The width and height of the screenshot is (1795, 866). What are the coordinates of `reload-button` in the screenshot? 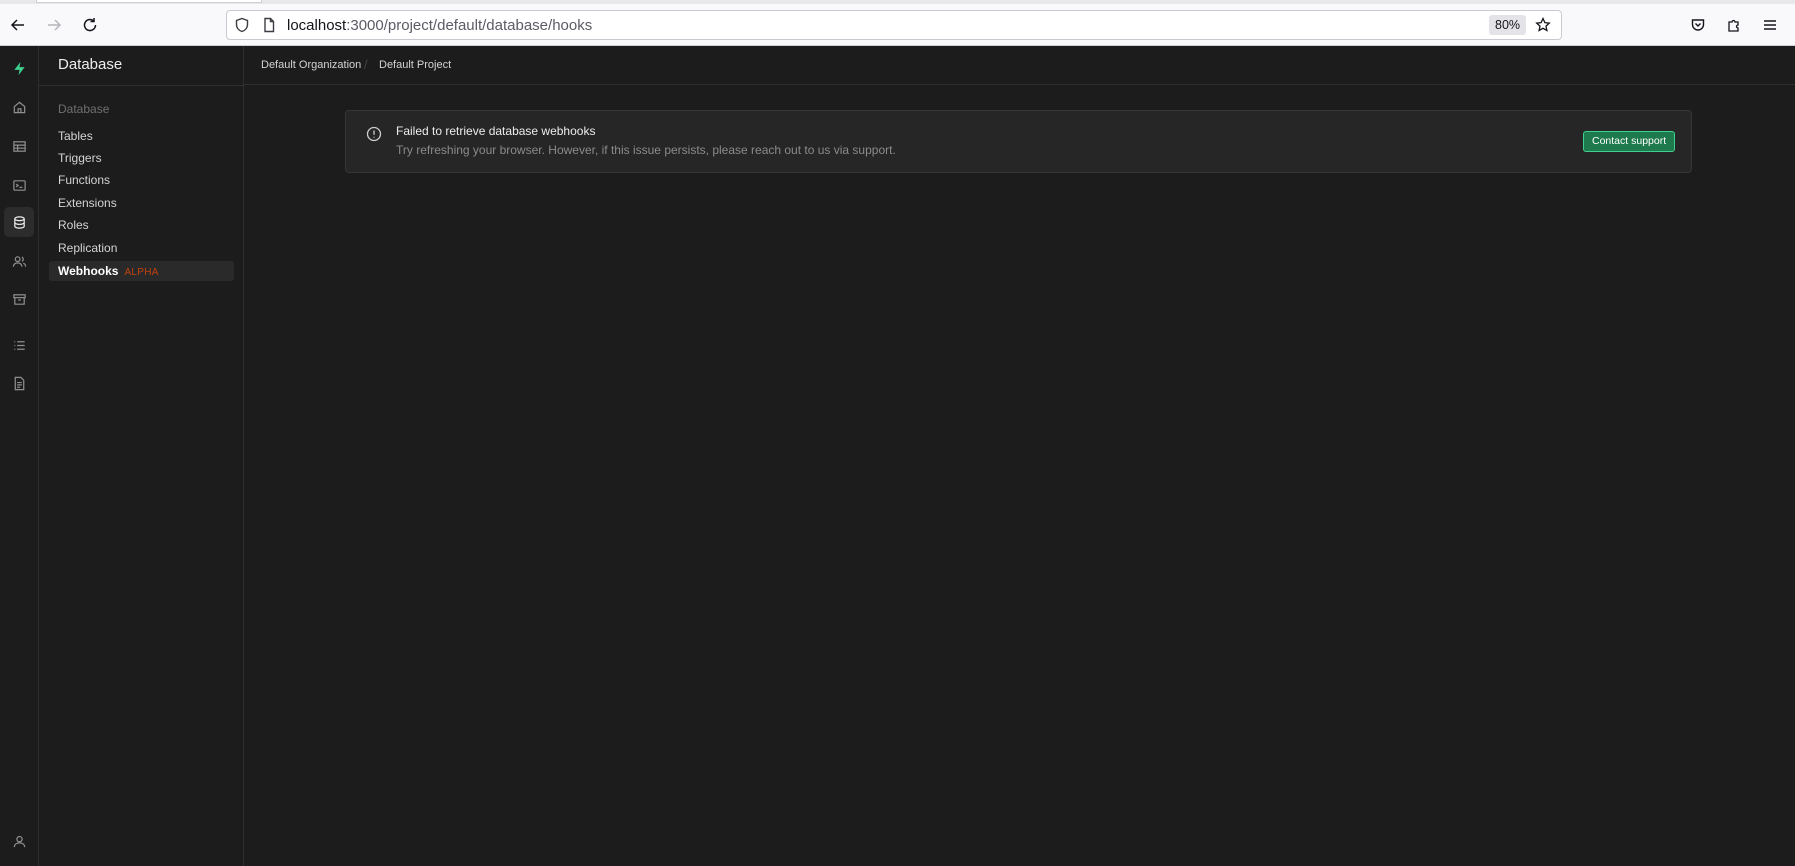 It's located at (90, 25).